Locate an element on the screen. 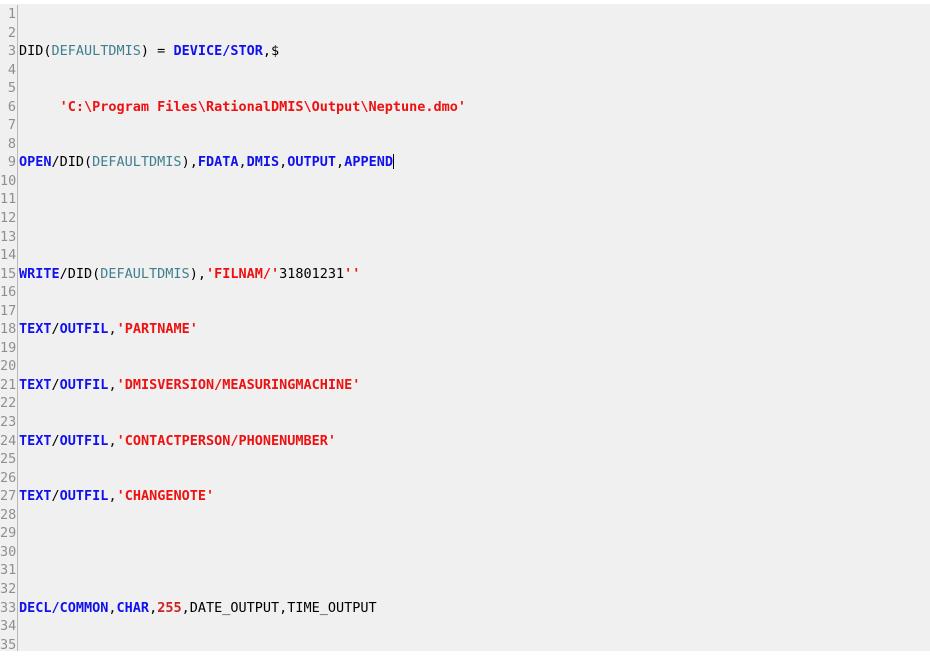 The width and height of the screenshot is (930, 663). gutter-separator is located at coordinates (17, 328).